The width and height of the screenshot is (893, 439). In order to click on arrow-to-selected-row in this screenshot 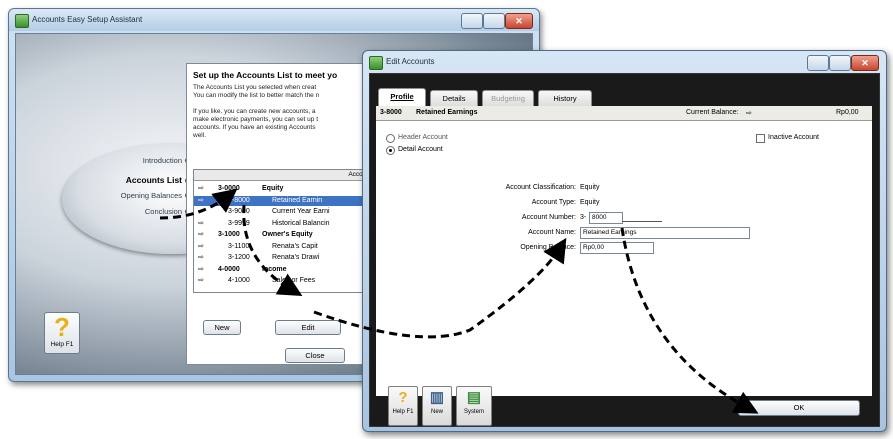, I will do `click(198, 204)`.